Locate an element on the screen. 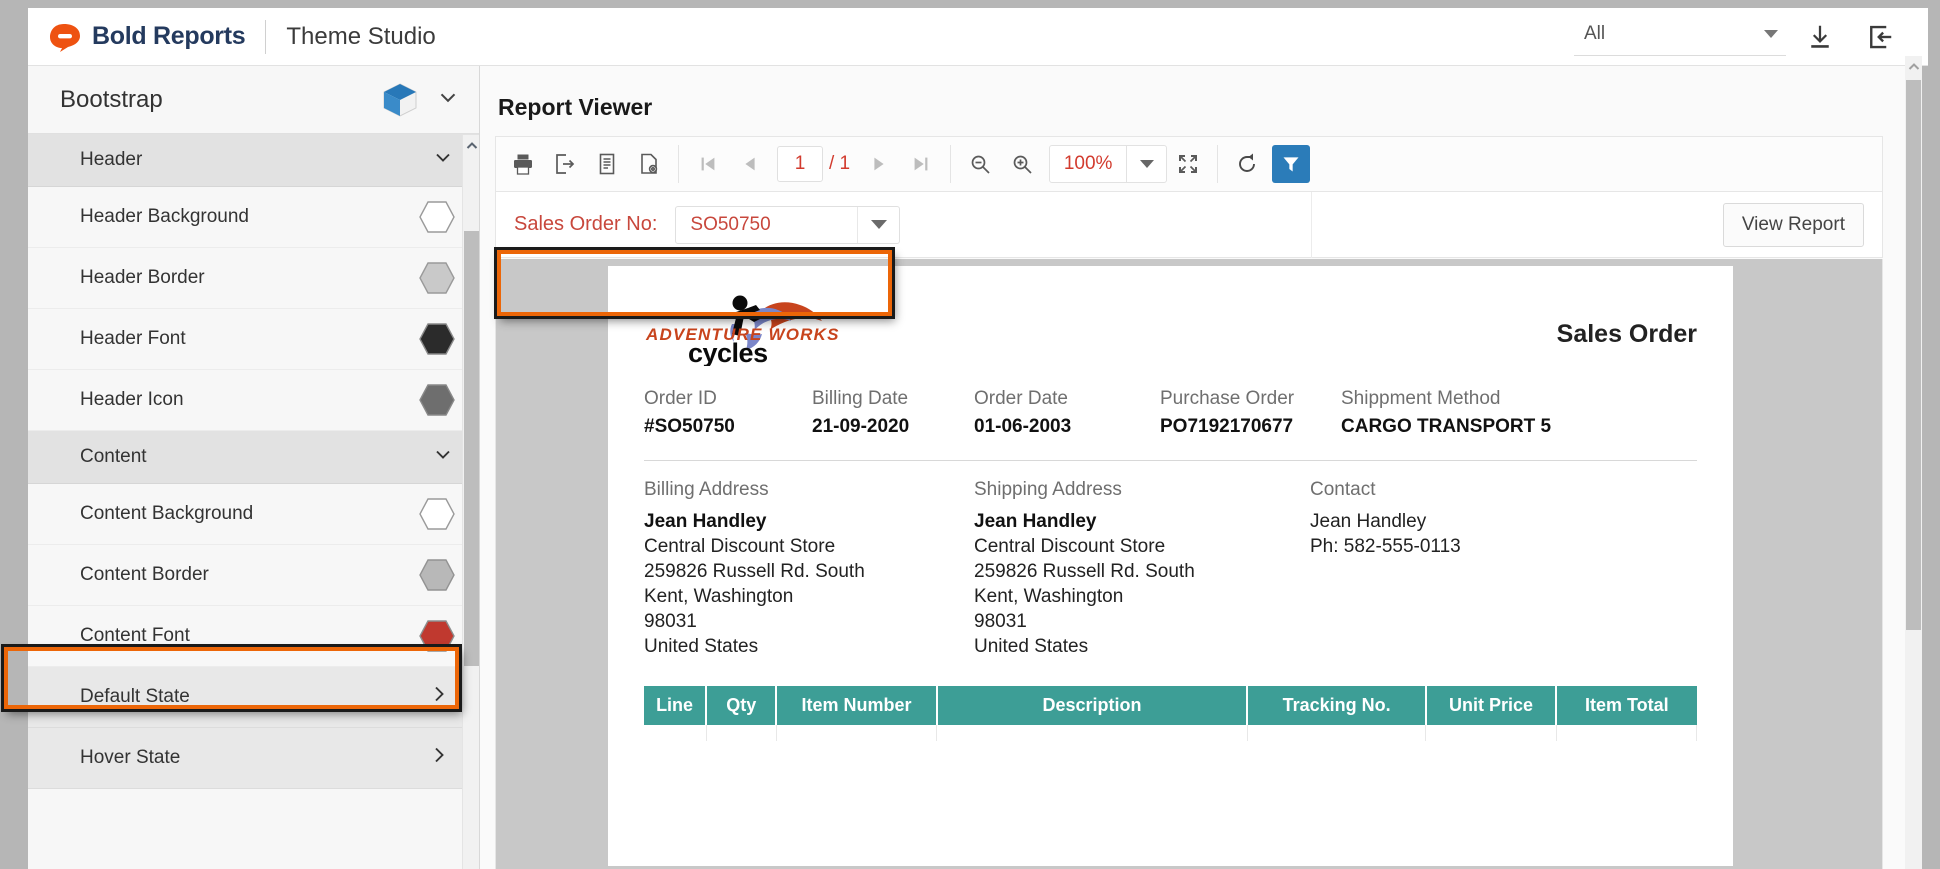  sidebar-scrollbar is located at coordinates (470, 502).